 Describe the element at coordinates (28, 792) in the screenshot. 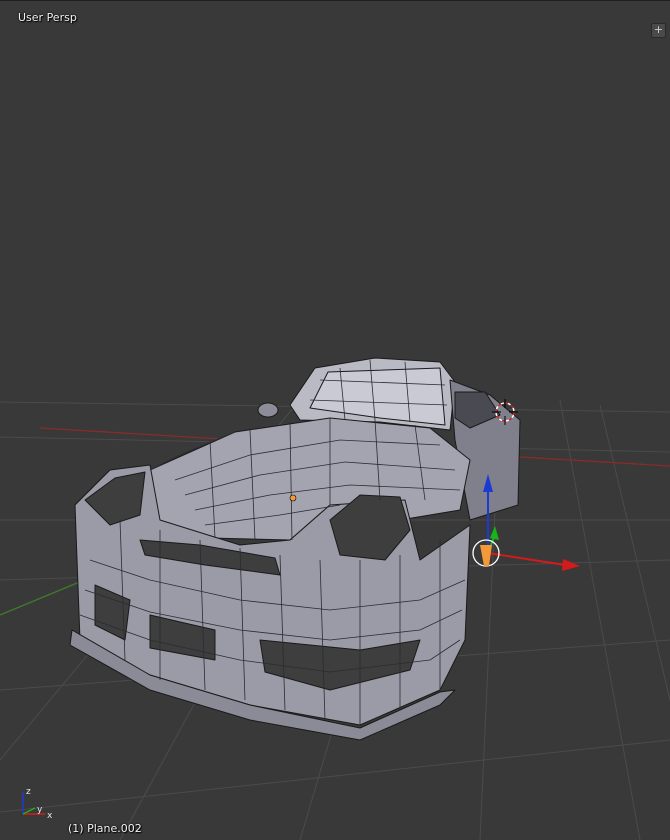

I see `axis-z-label: z` at that location.